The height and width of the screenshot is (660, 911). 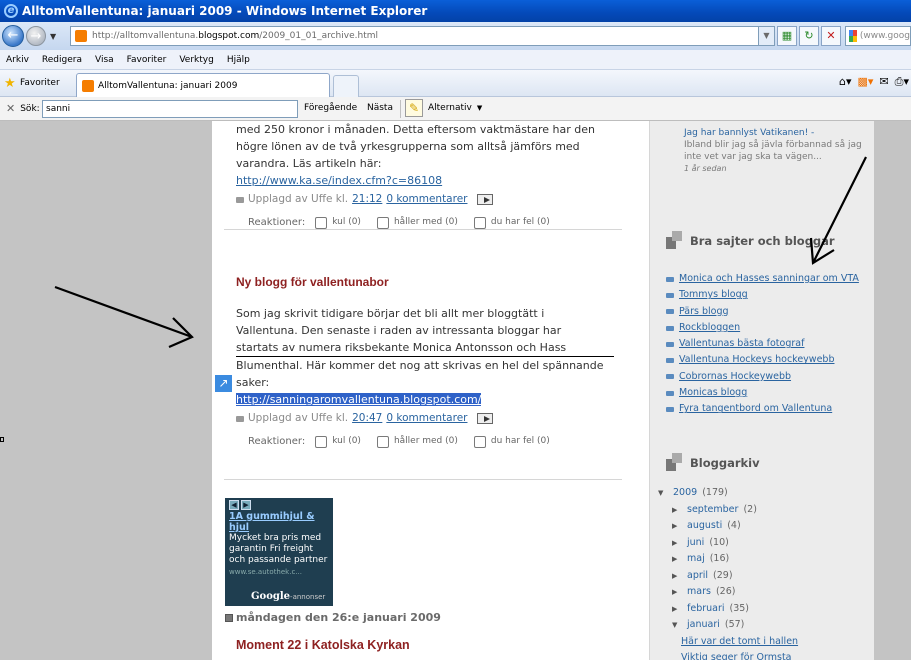 What do you see at coordinates (380, 108) in the screenshot?
I see `find-next-button: Nästa` at bounding box center [380, 108].